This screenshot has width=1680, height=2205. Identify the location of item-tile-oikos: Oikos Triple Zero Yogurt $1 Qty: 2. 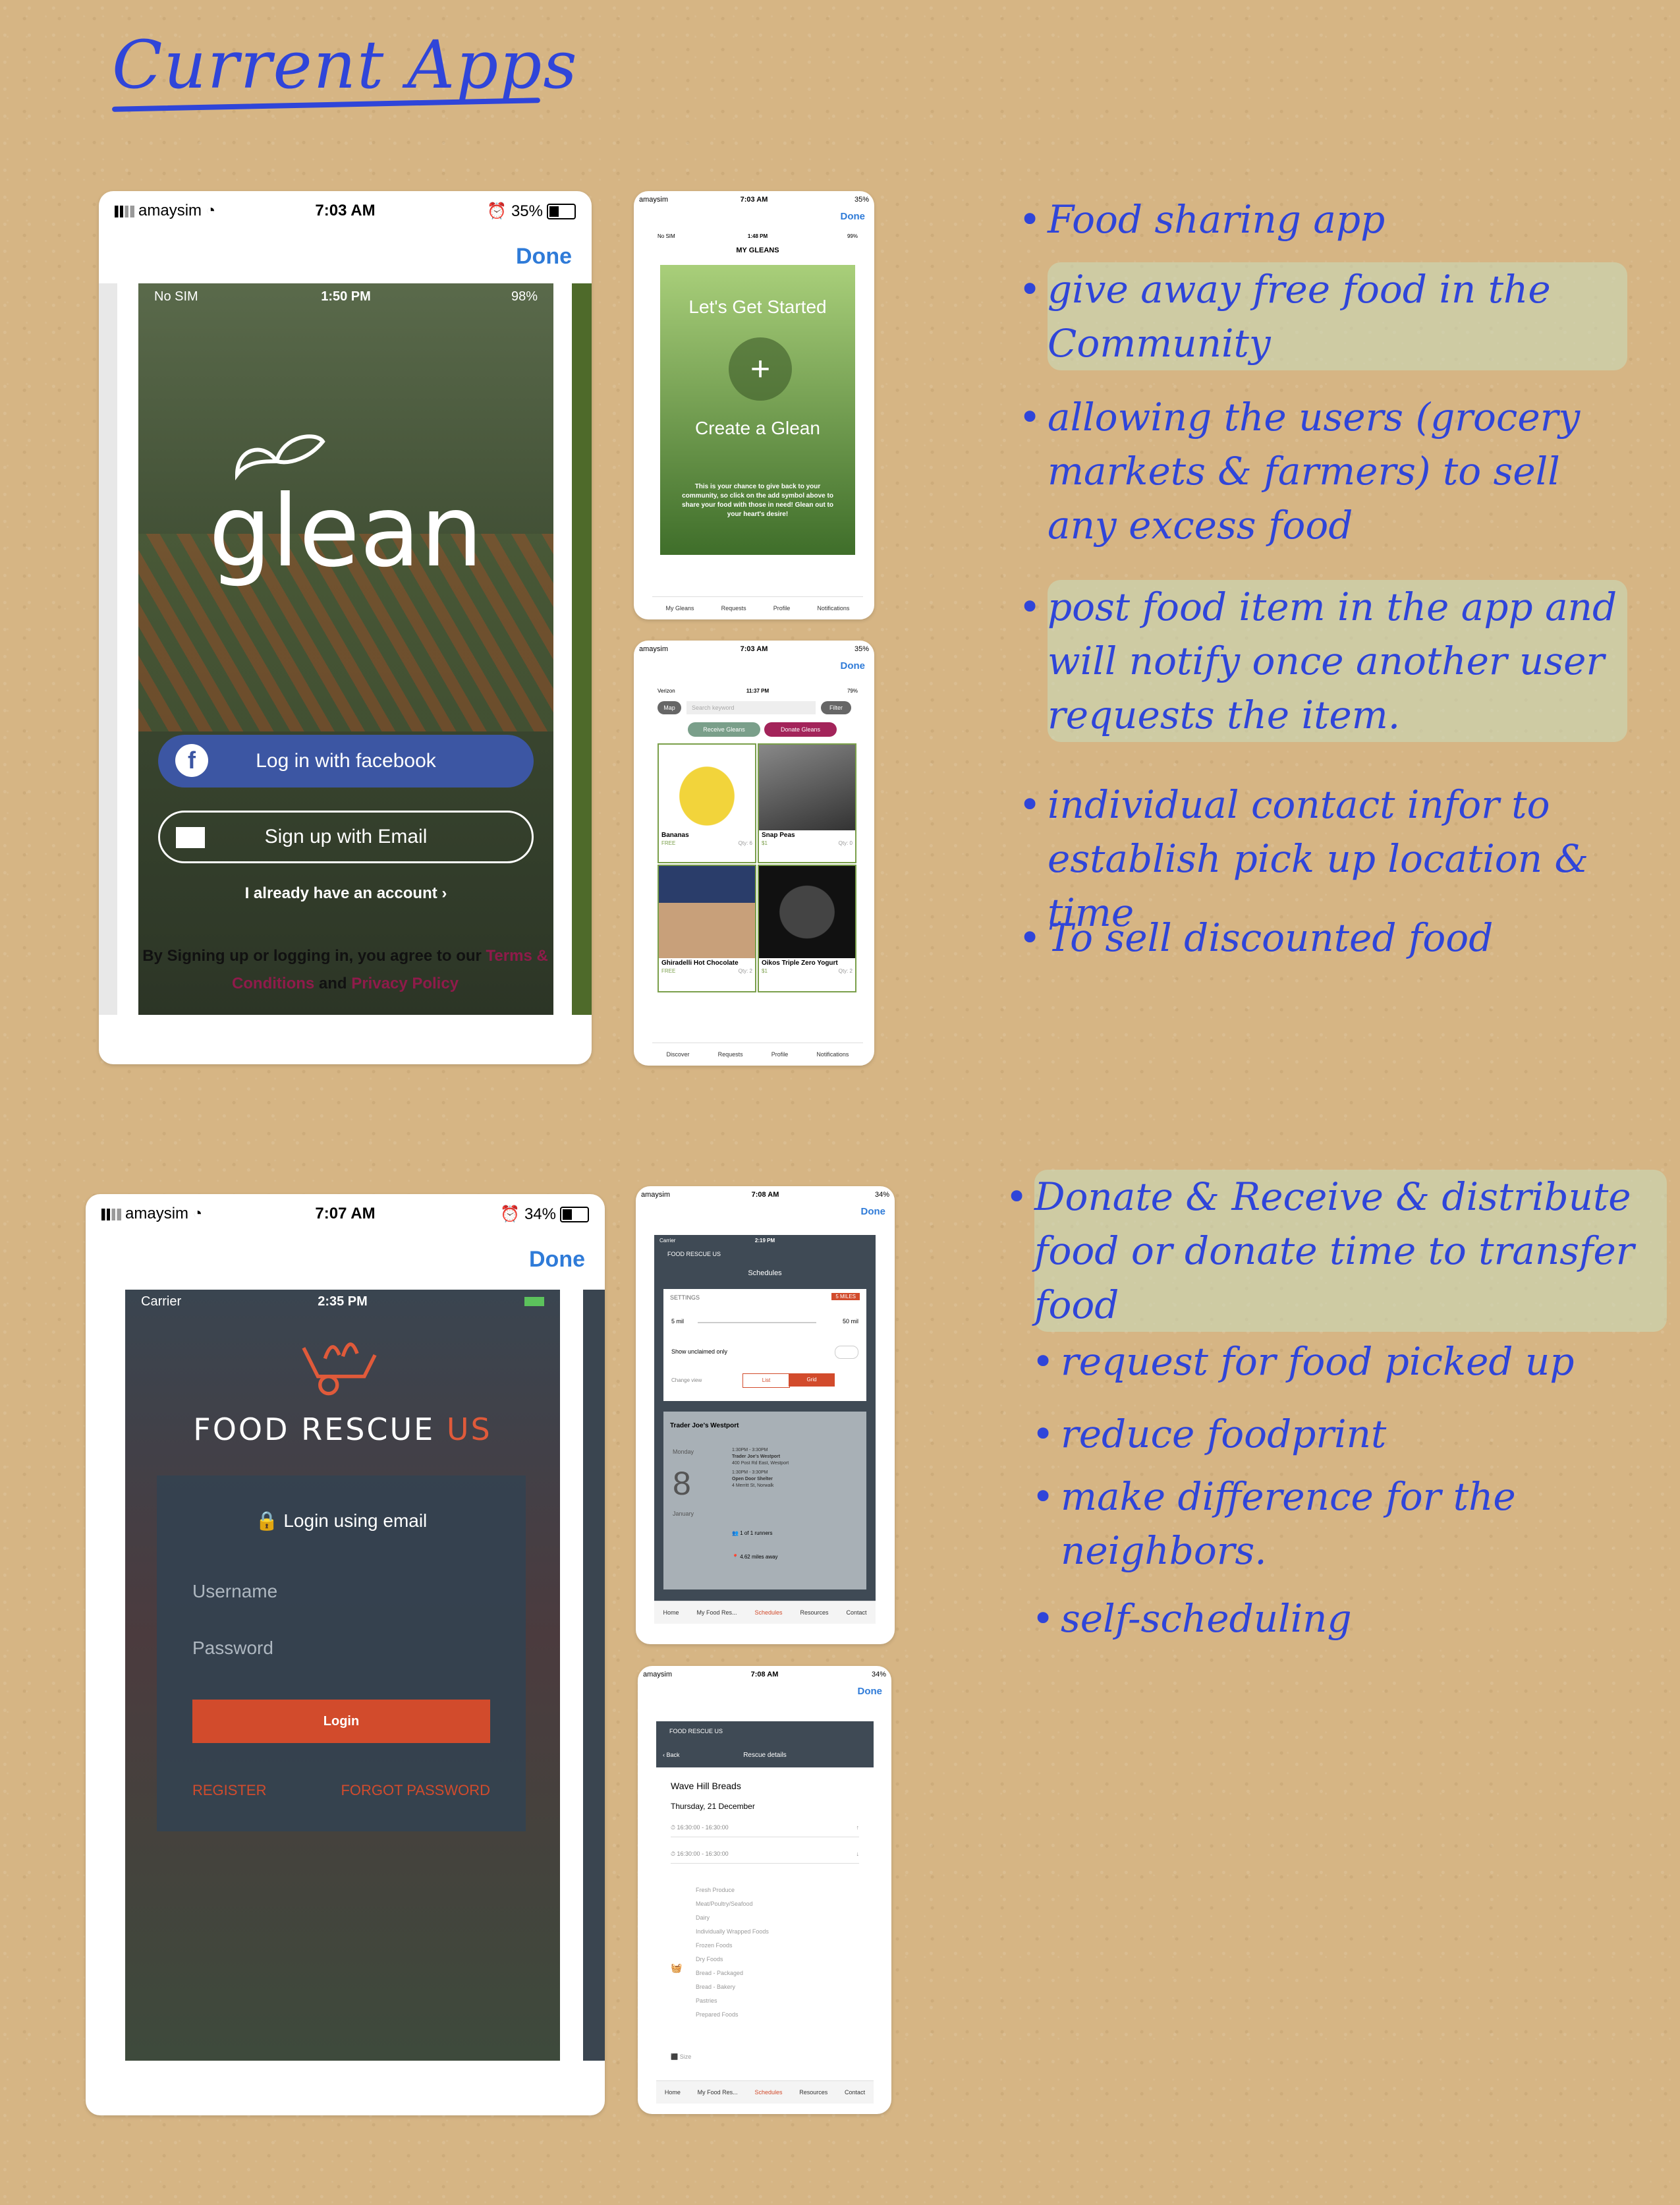
(807, 928).